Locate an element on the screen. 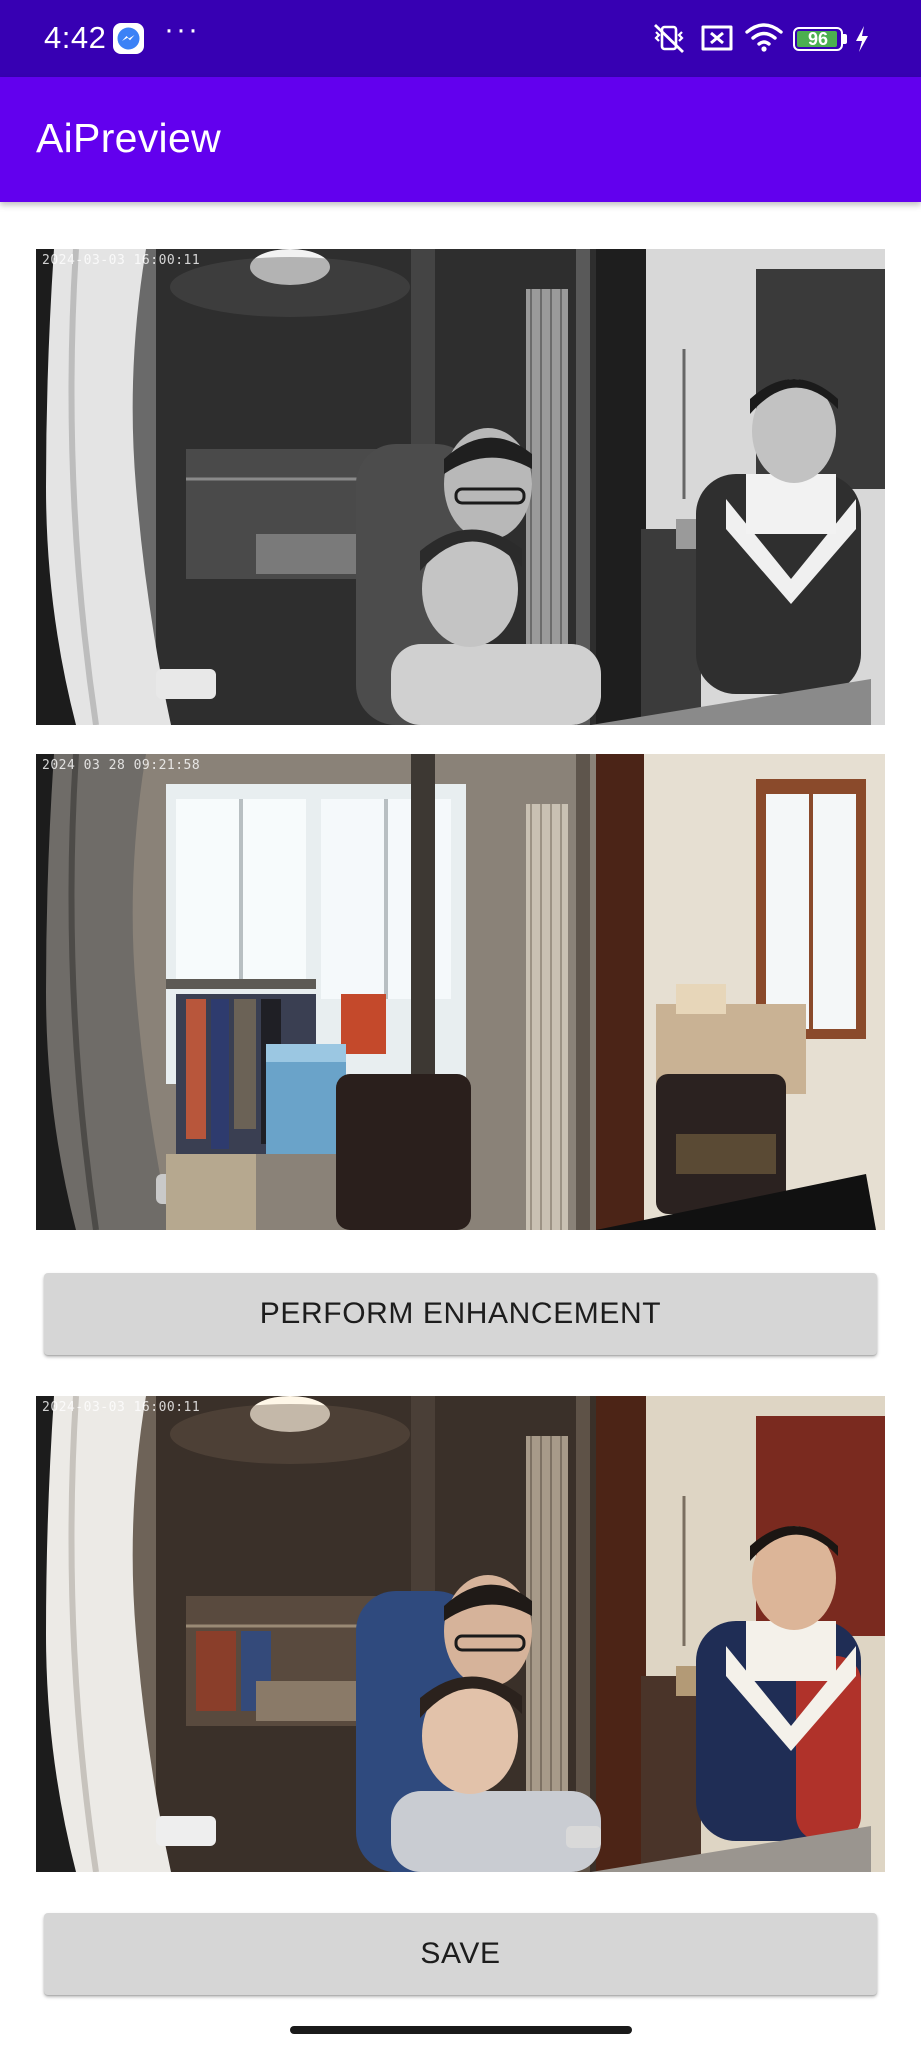 The image size is (921, 2048). battery-level: 96 is located at coordinates (818, 39).